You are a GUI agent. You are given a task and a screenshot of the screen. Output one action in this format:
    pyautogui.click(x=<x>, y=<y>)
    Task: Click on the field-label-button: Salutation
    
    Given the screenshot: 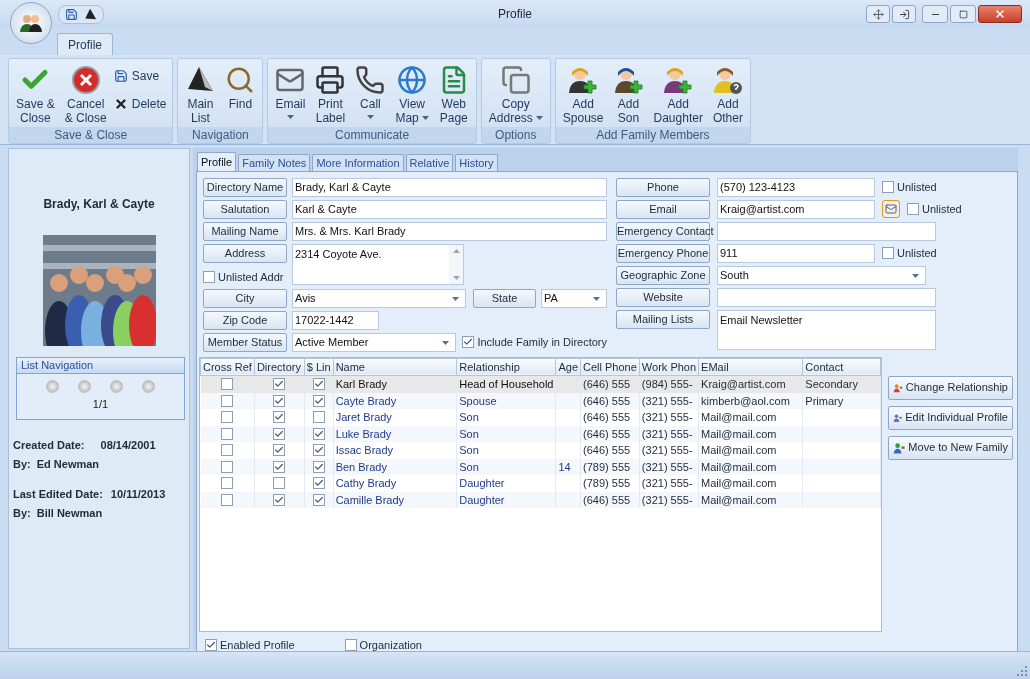 What is the action you would take?
    pyautogui.click(x=245, y=209)
    